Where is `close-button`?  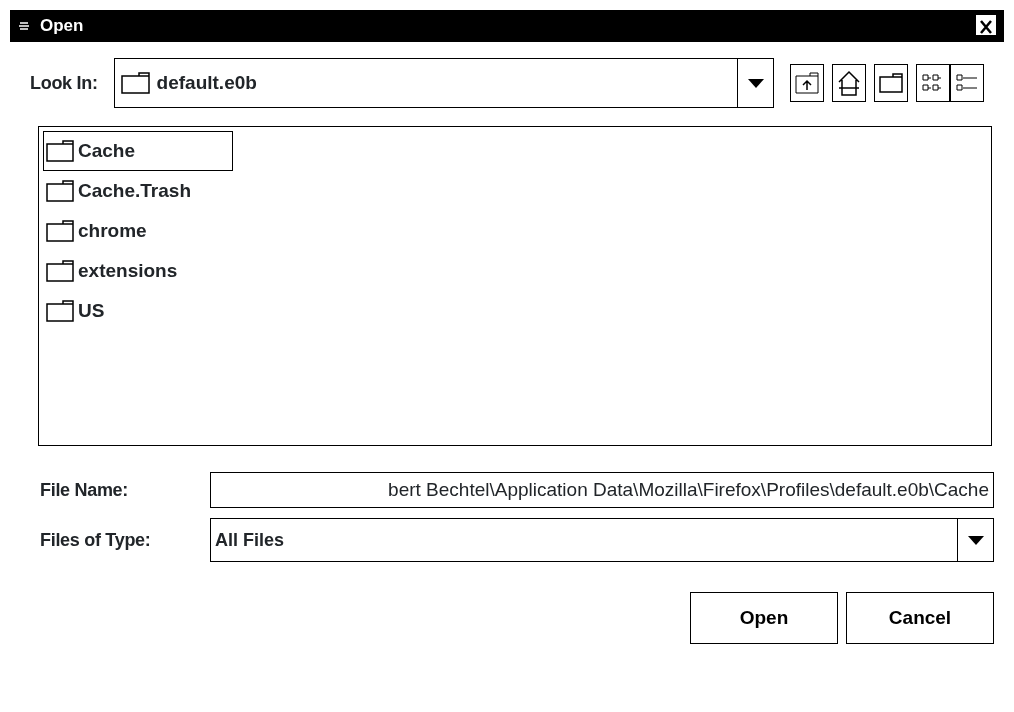 close-button is located at coordinates (986, 26).